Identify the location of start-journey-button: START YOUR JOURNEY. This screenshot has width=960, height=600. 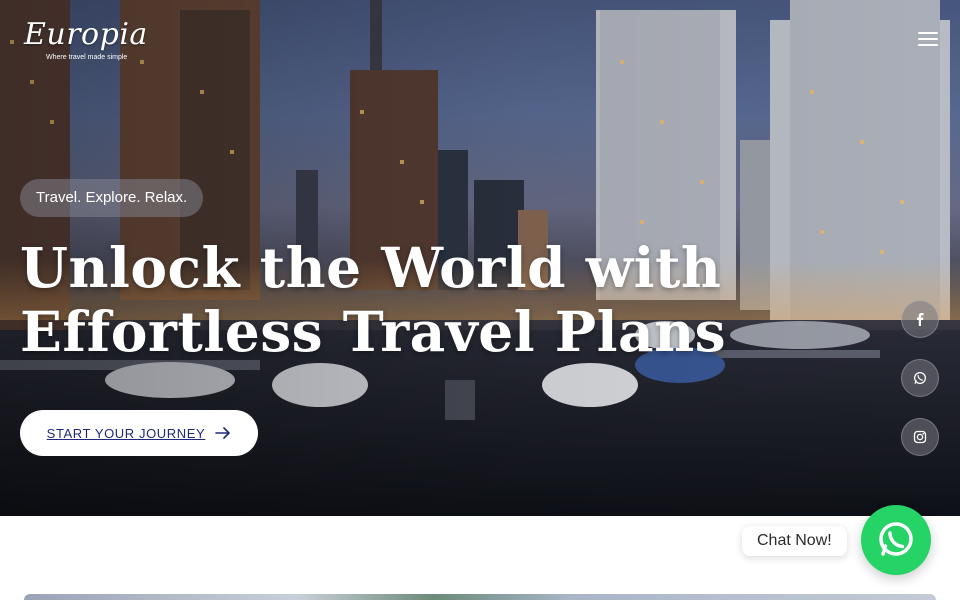
(139, 433).